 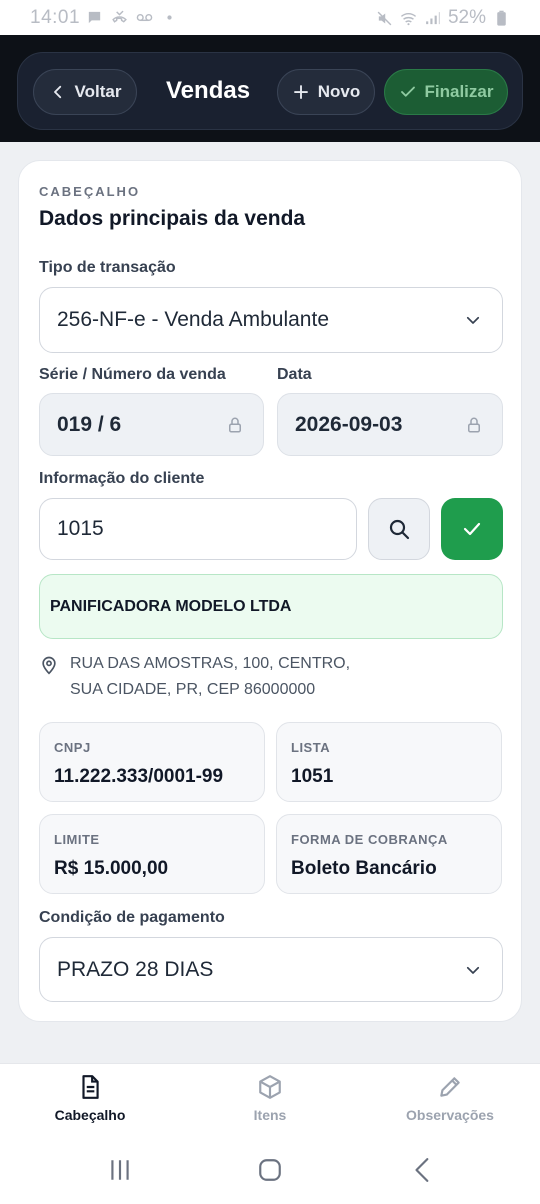 I want to click on limit-tile: LIMITE R$ 15.000,00, so click(x=152, y=854).